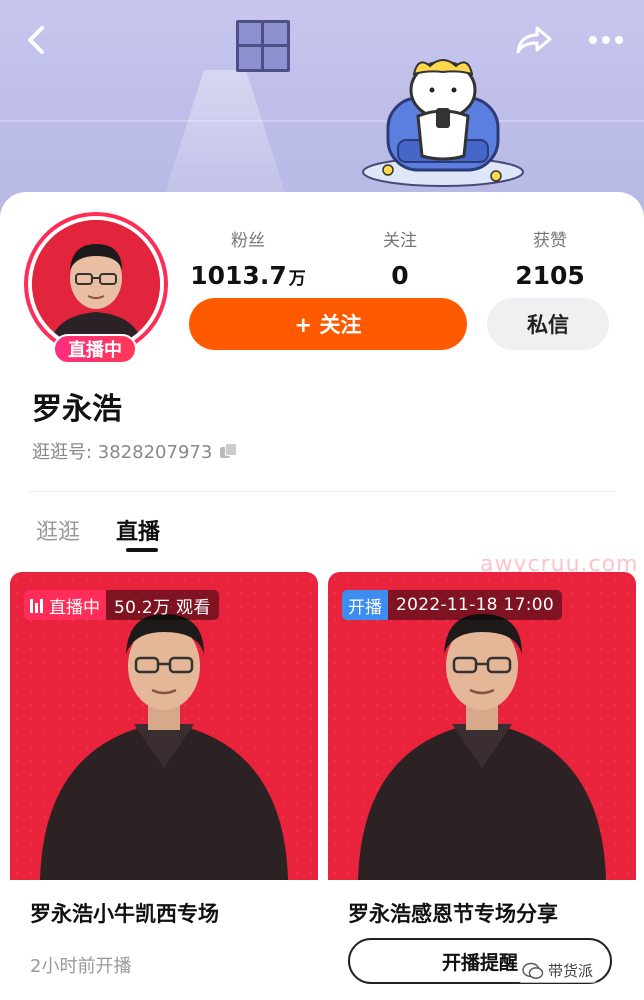  I want to click on card-subtitle: 2小时前开播, so click(81, 966).